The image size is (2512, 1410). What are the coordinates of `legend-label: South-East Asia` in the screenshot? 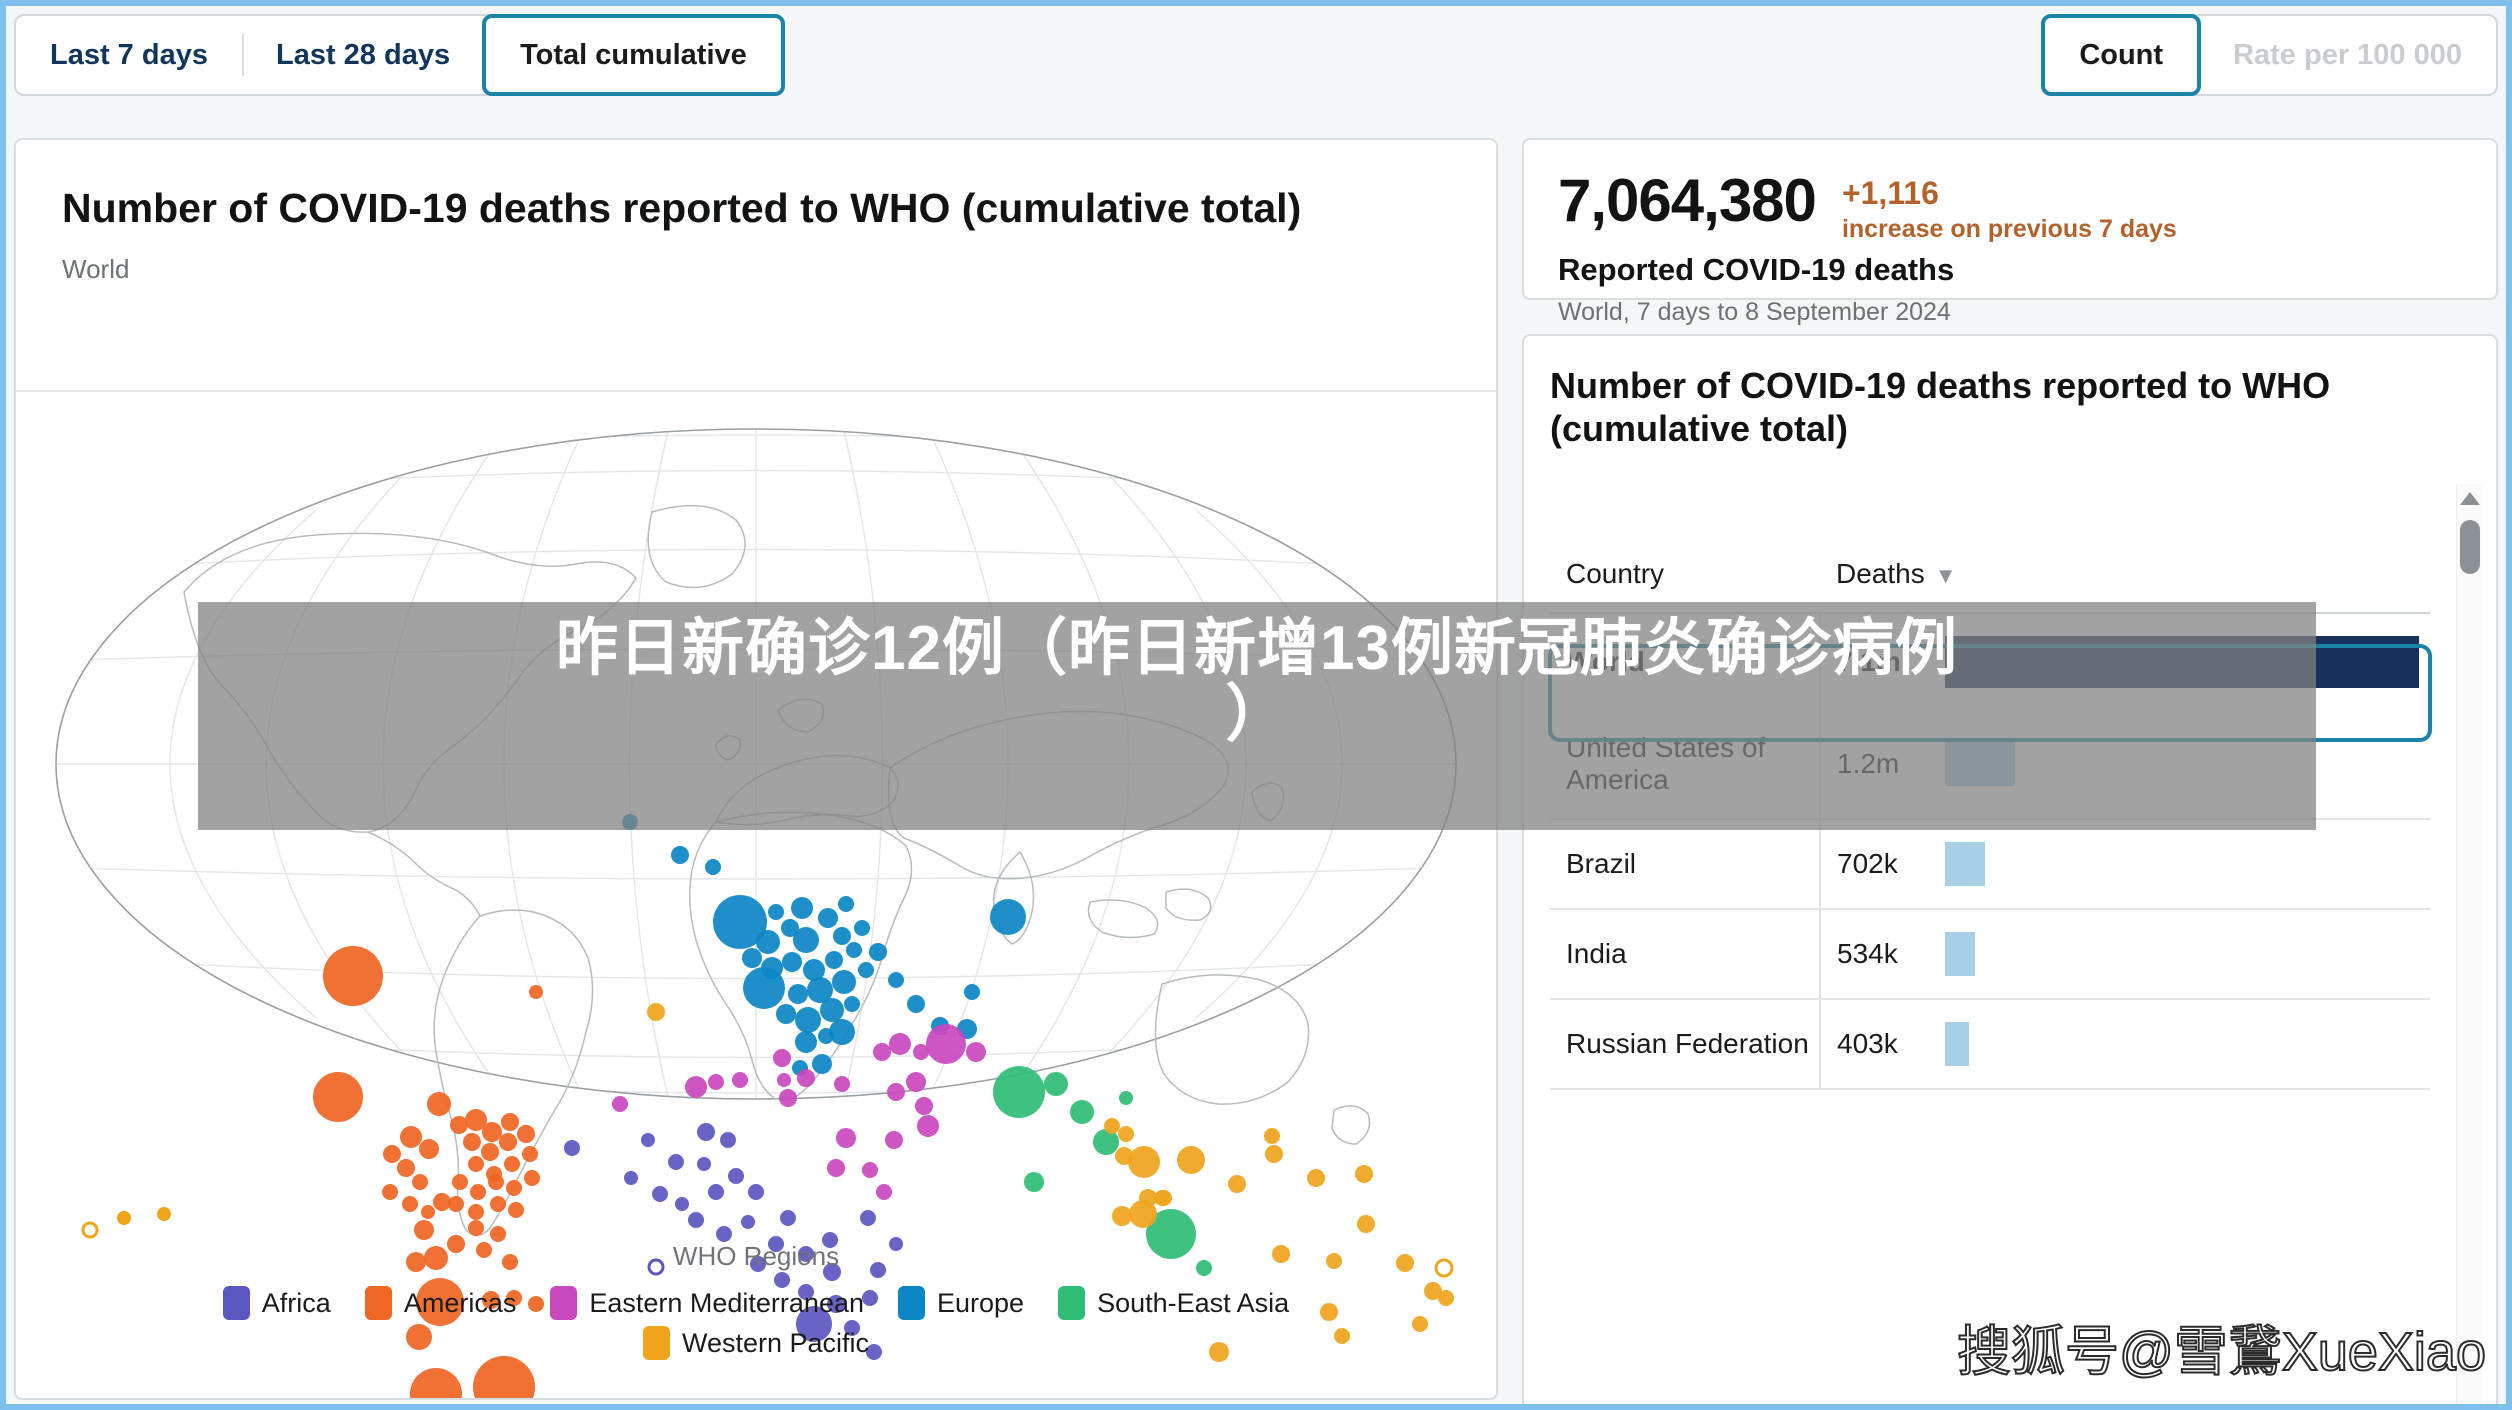 It's located at (1193, 1302).